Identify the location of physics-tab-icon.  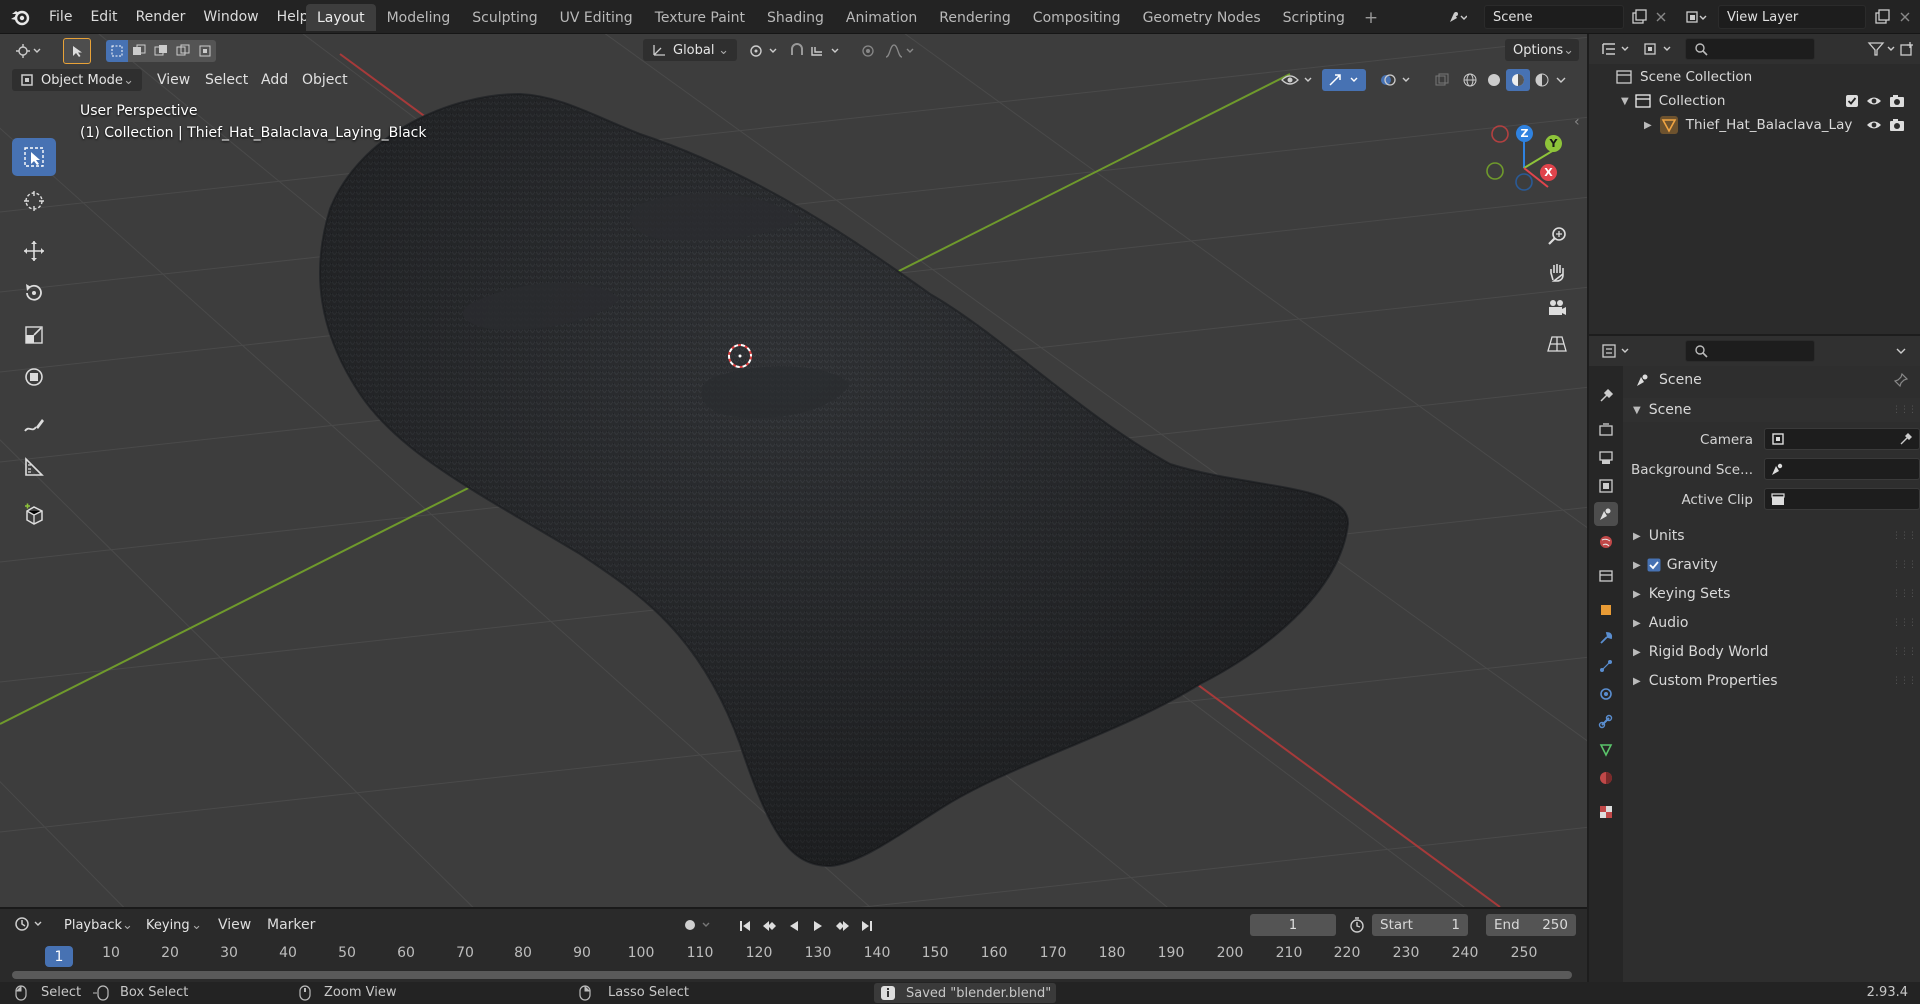
(1606, 694).